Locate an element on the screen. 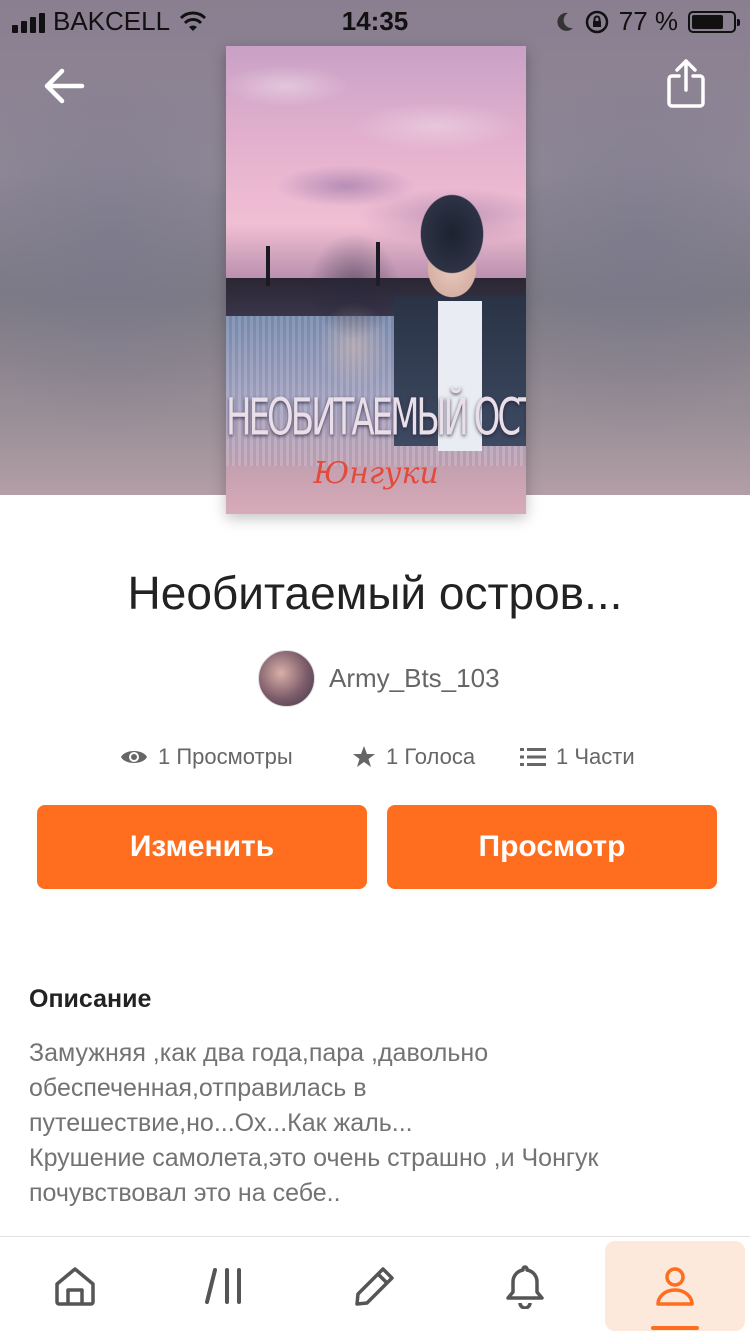 This screenshot has height=1334, width=750. back-button is located at coordinates (64, 86).